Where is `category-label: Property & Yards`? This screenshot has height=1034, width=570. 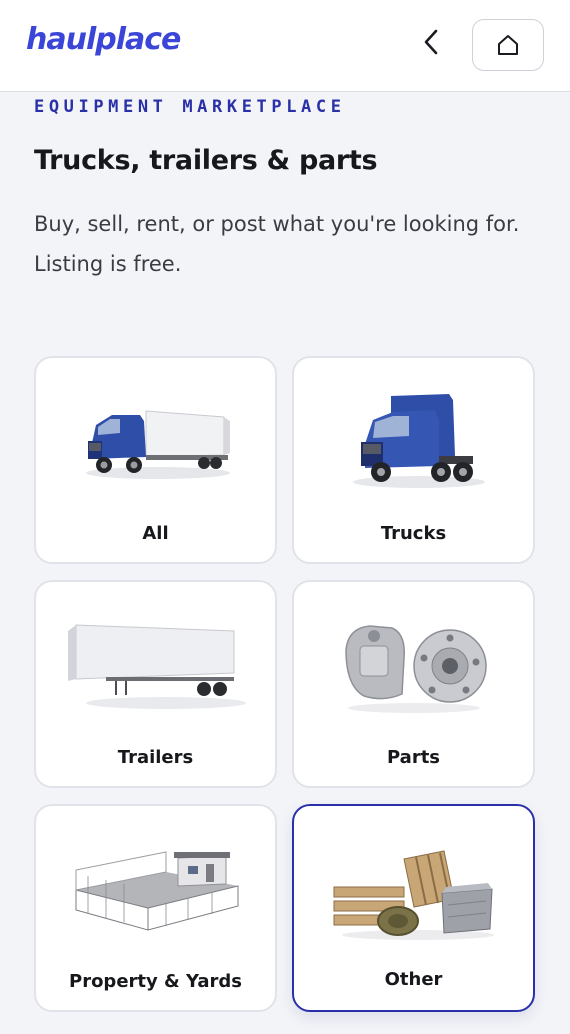
category-label: Property & Yards is located at coordinates (155, 981).